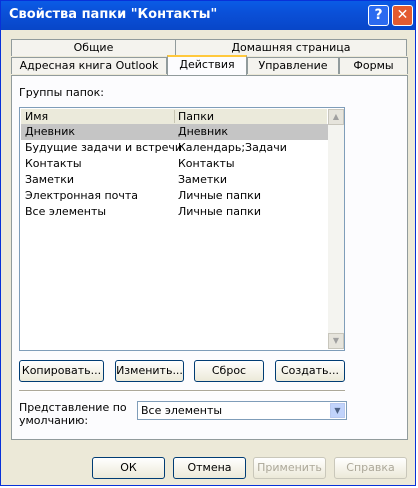 This screenshot has width=418, height=488. I want to click on vertical-scrollbar: ▲ ▼, so click(336, 229).